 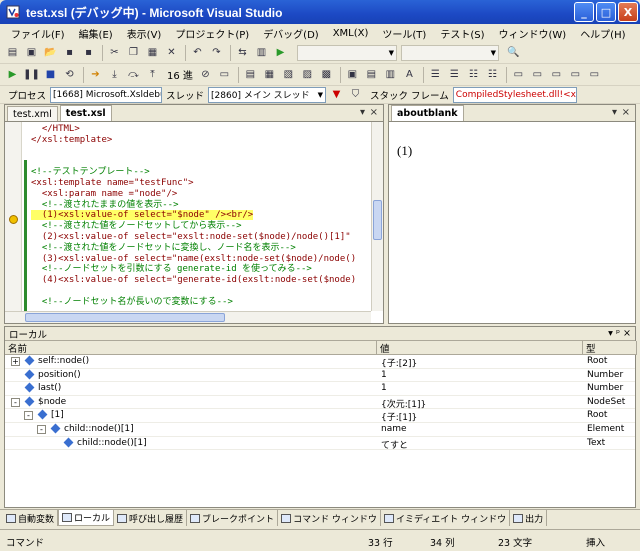 I want to click on comment-icon: ☷, so click(x=473, y=75).